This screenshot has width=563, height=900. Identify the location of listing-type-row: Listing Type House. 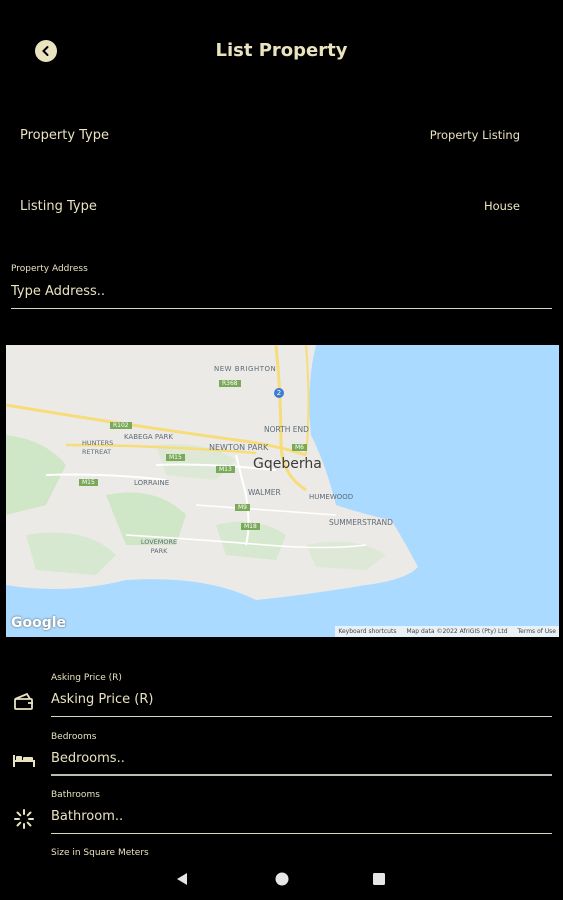
(281, 207).